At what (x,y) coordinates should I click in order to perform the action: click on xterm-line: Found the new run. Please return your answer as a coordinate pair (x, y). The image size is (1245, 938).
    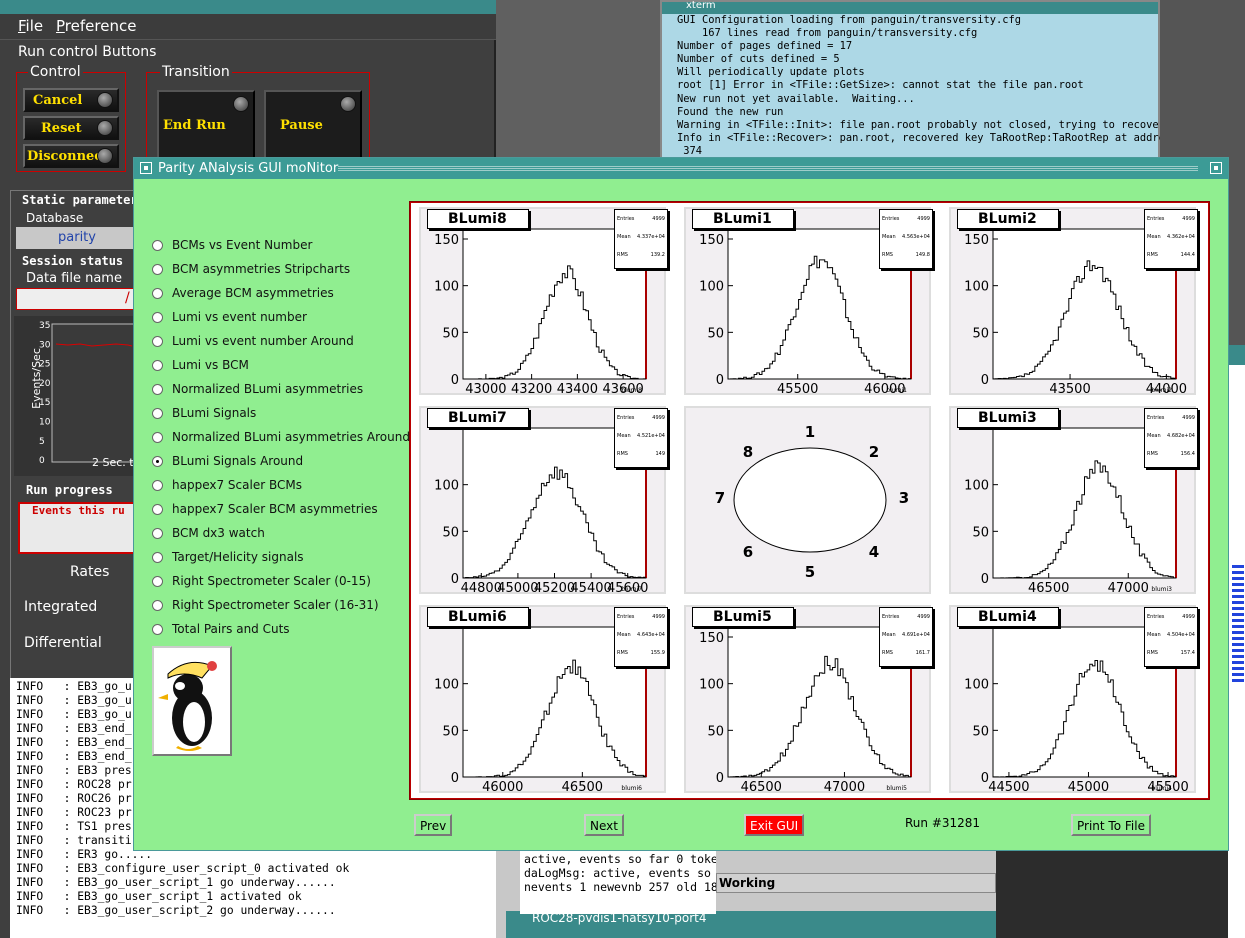
    Looking at the image, I should click on (730, 111).